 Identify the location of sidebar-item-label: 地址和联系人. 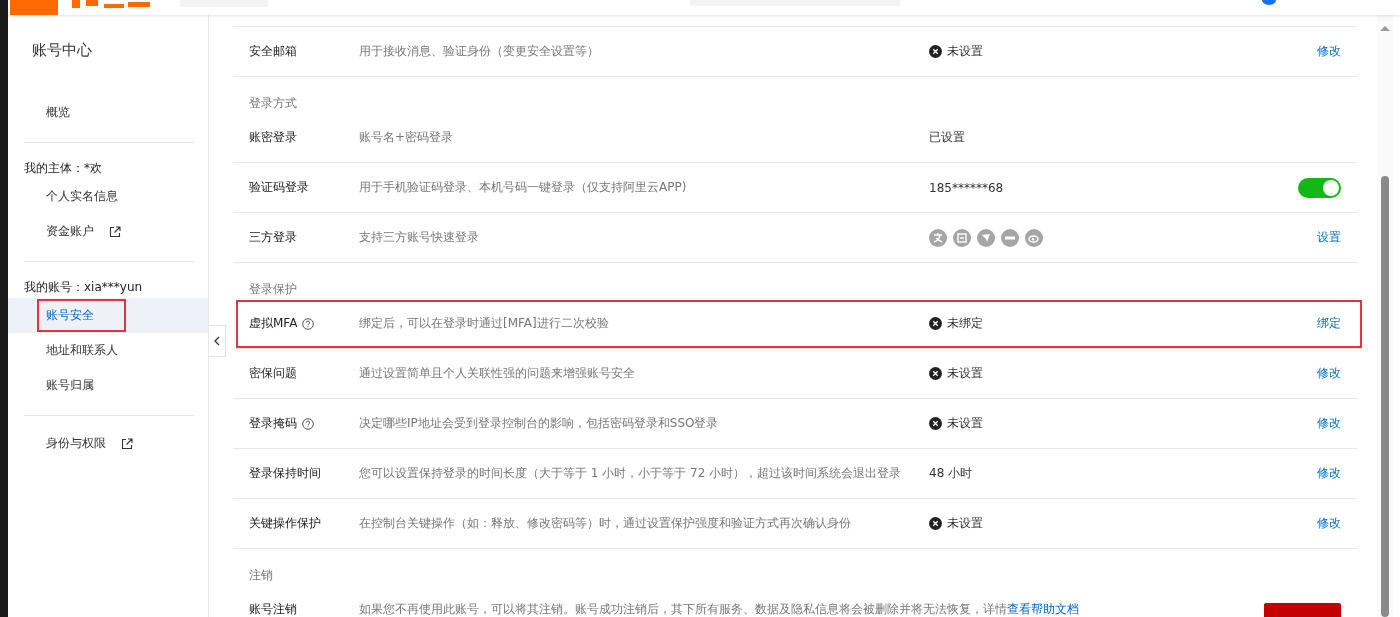
(82, 350).